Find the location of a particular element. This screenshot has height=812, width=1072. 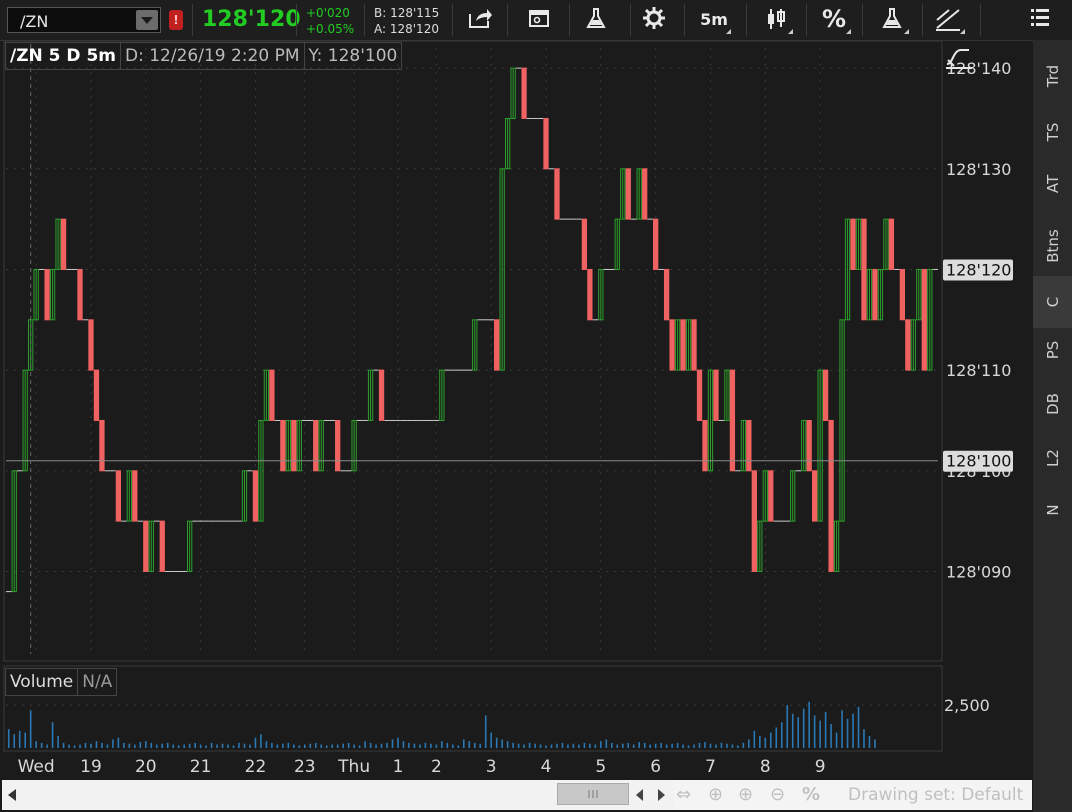

tab-trade: Trd is located at coordinates (1052, 76).